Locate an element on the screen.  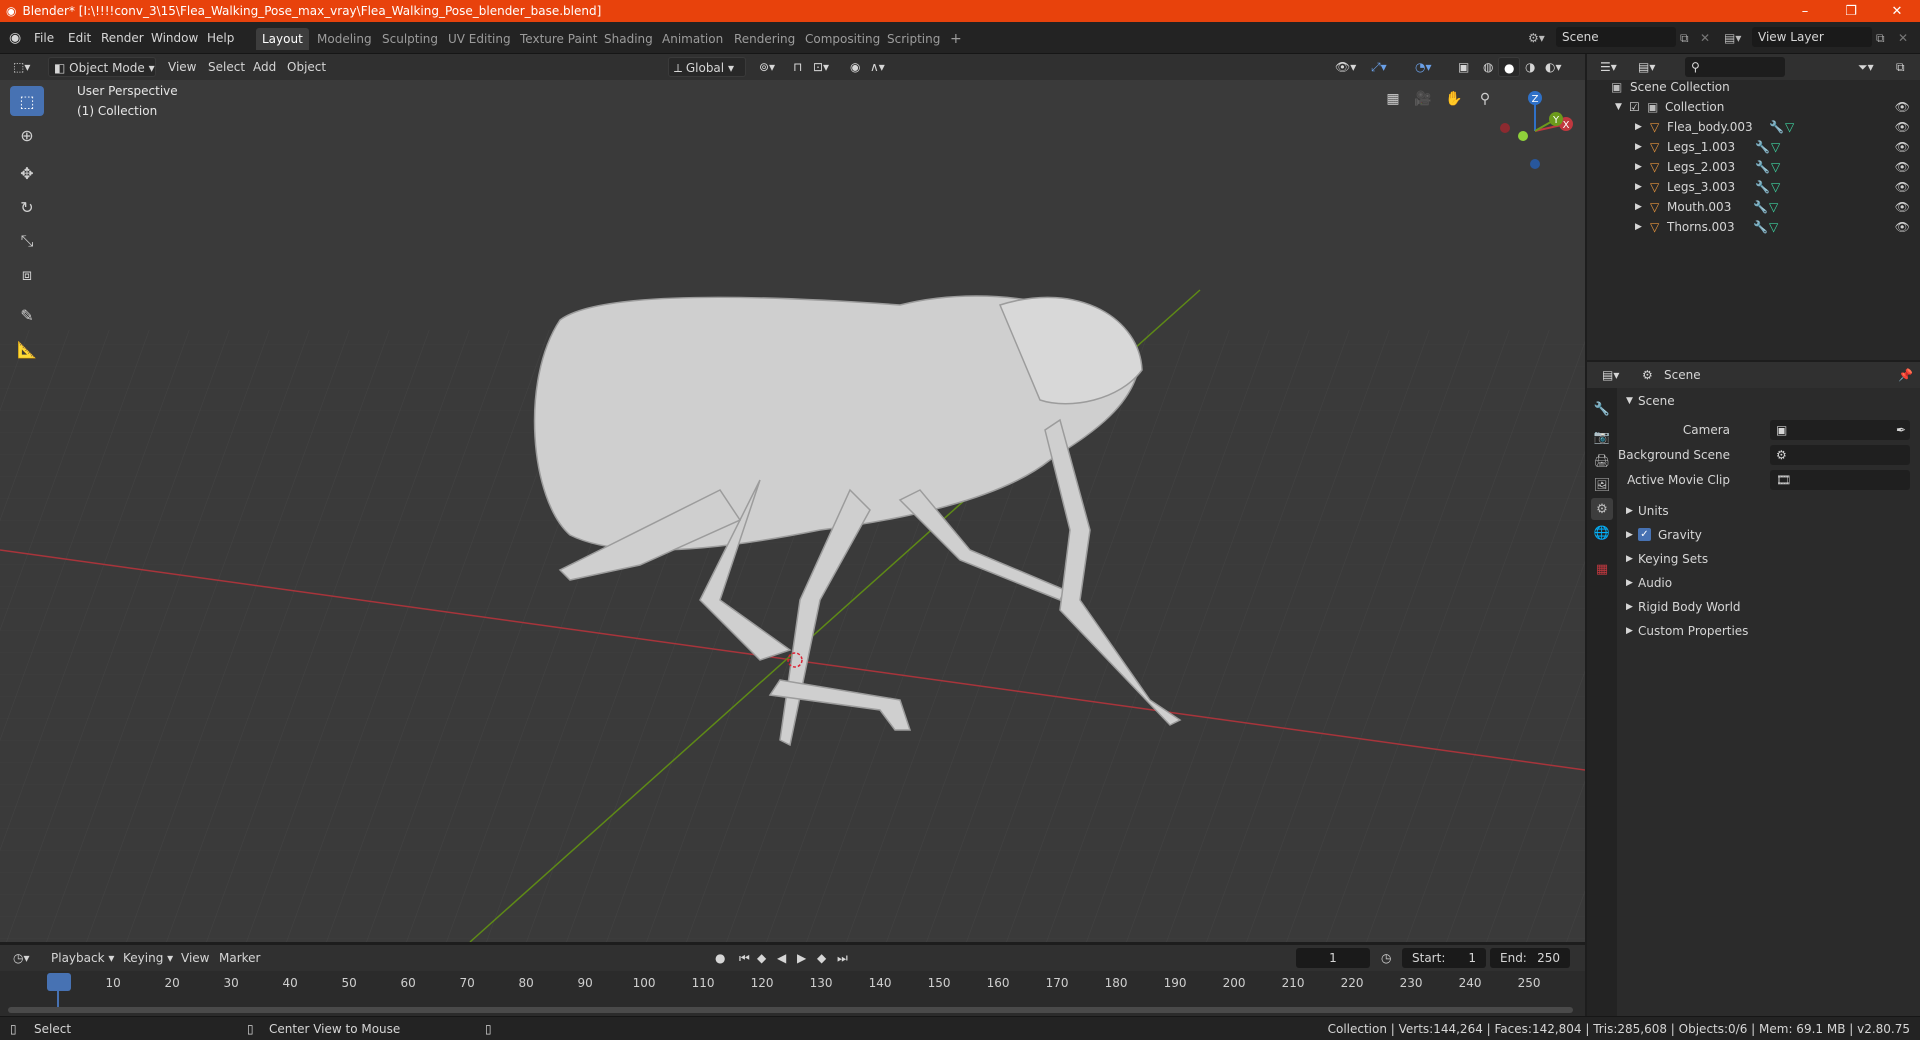
prev-keyframe-icon: ◆ is located at coordinates (761, 958).